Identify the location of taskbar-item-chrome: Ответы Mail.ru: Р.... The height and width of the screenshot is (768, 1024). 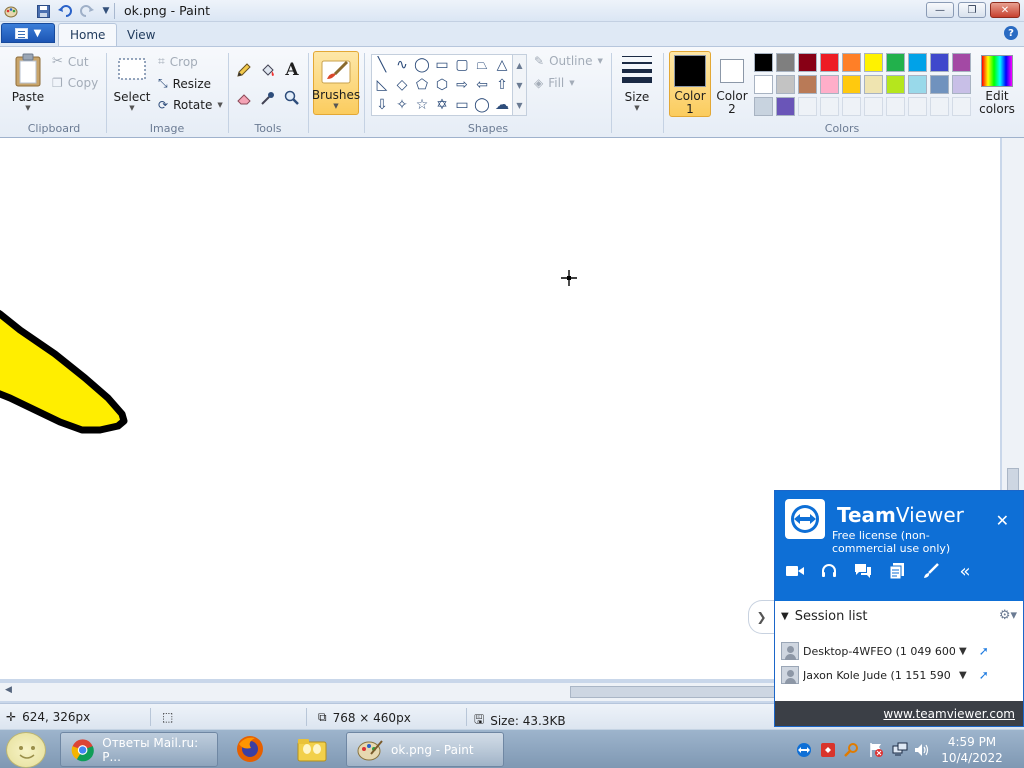
(139, 749).